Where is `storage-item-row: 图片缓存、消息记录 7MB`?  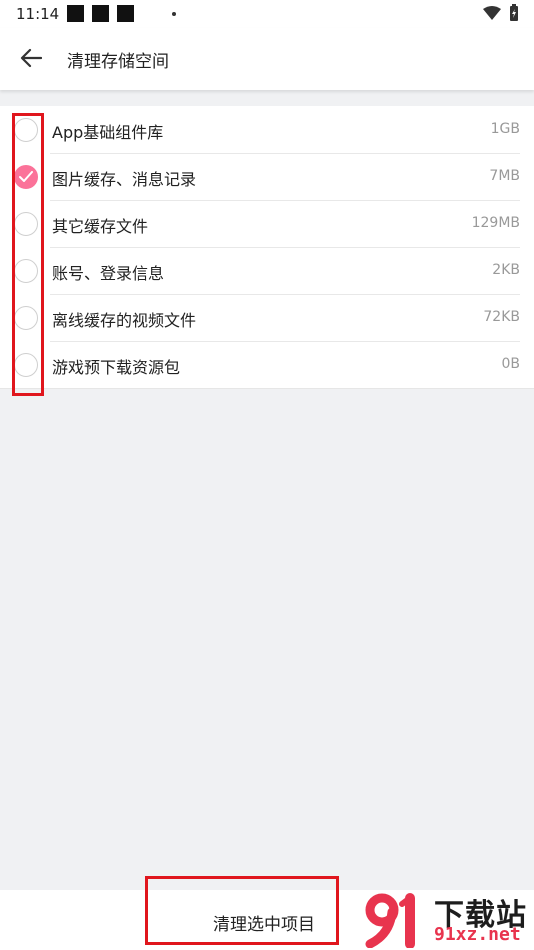
storage-item-row: 图片缓存、消息记录 7MB is located at coordinates (267, 176).